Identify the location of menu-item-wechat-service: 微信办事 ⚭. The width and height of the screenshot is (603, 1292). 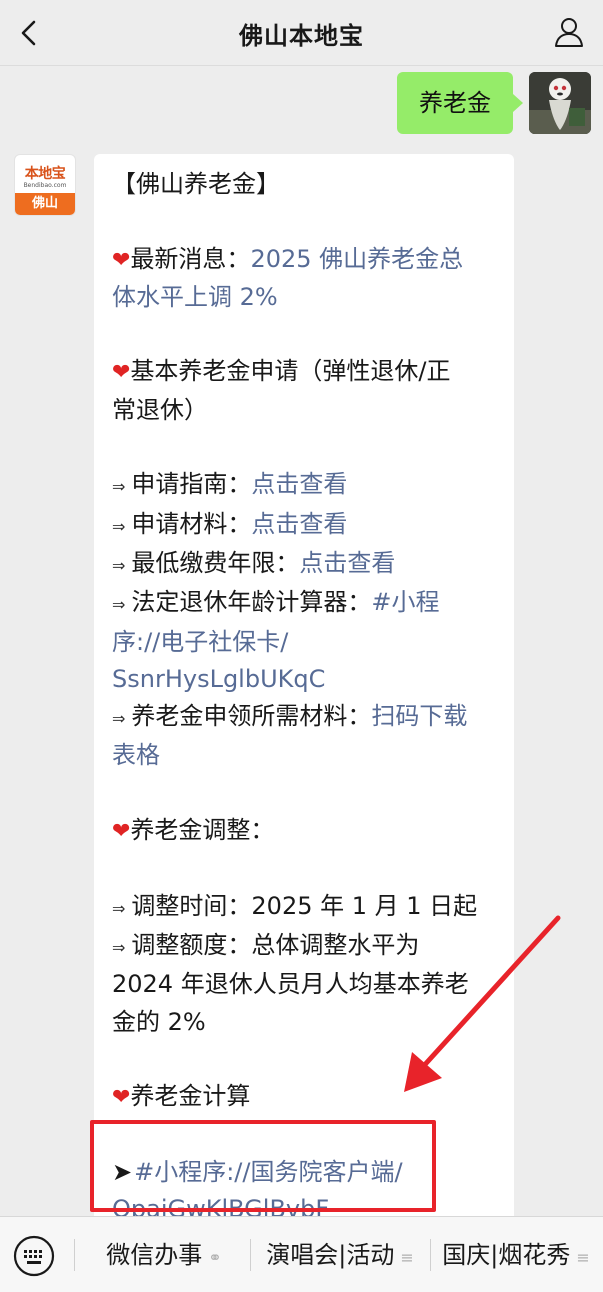
(164, 1254).